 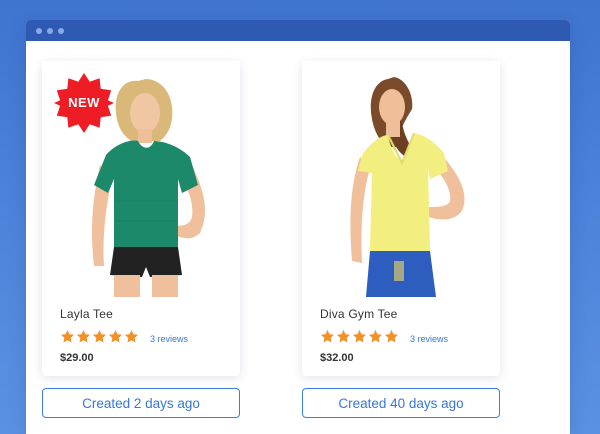 I want to click on product-name: Diva Gym Tee, so click(x=359, y=314).